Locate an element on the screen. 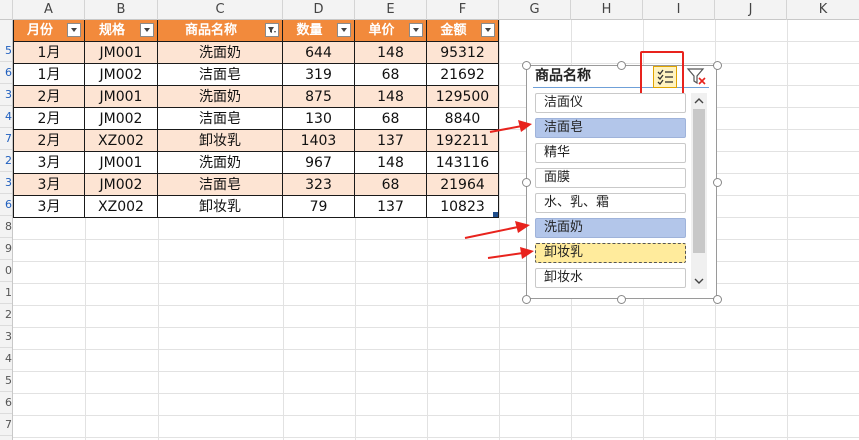  table-header-amount: 金额 is located at coordinates (463, 31).